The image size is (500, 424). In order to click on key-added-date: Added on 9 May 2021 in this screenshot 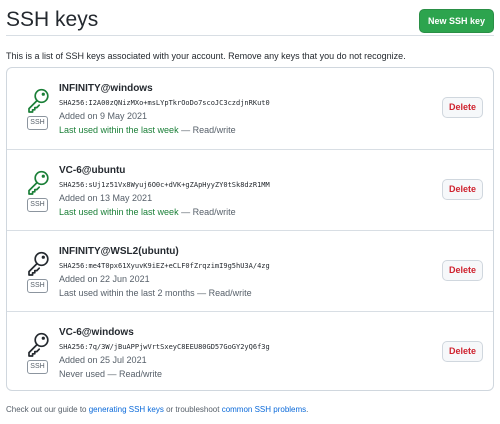, I will do `click(103, 116)`.